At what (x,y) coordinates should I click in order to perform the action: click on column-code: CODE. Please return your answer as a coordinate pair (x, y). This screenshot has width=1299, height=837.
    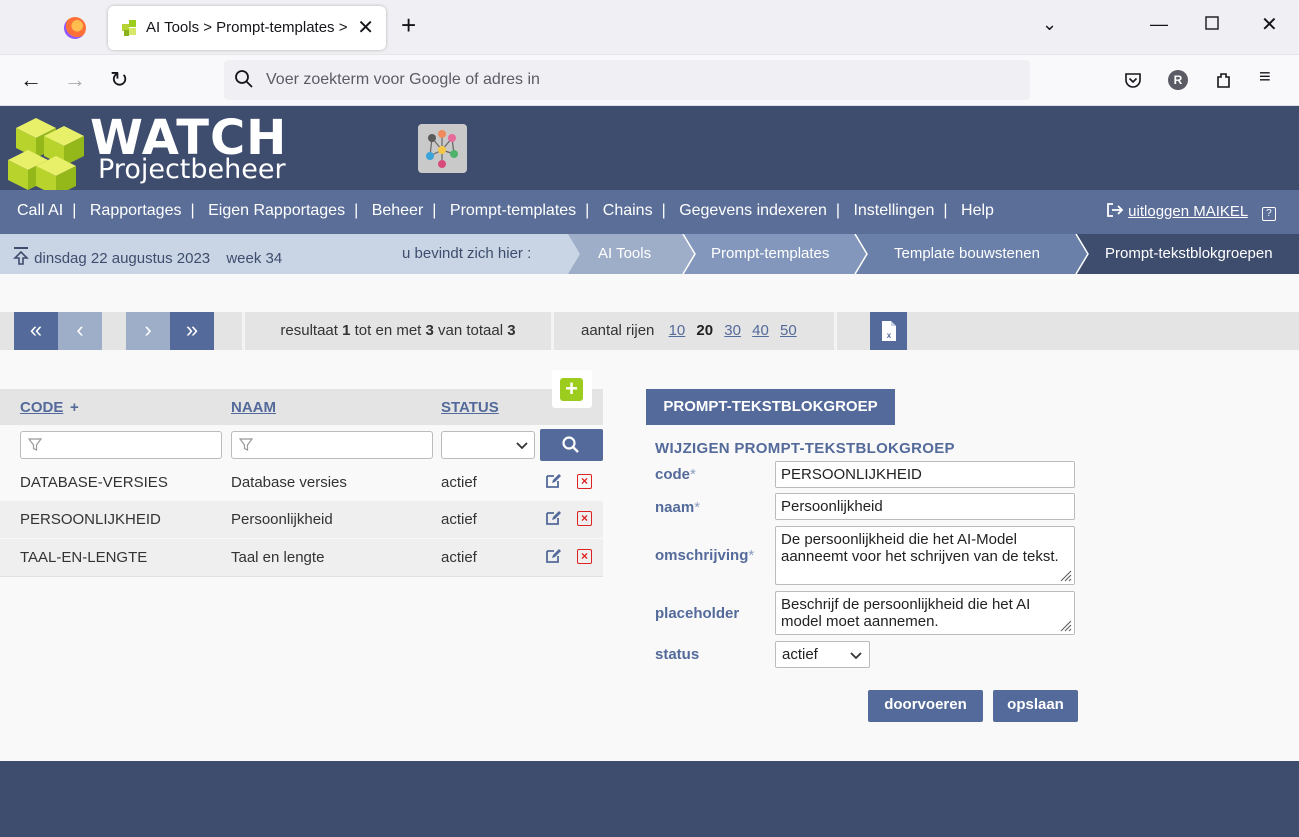
    Looking at the image, I should click on (41, 407).